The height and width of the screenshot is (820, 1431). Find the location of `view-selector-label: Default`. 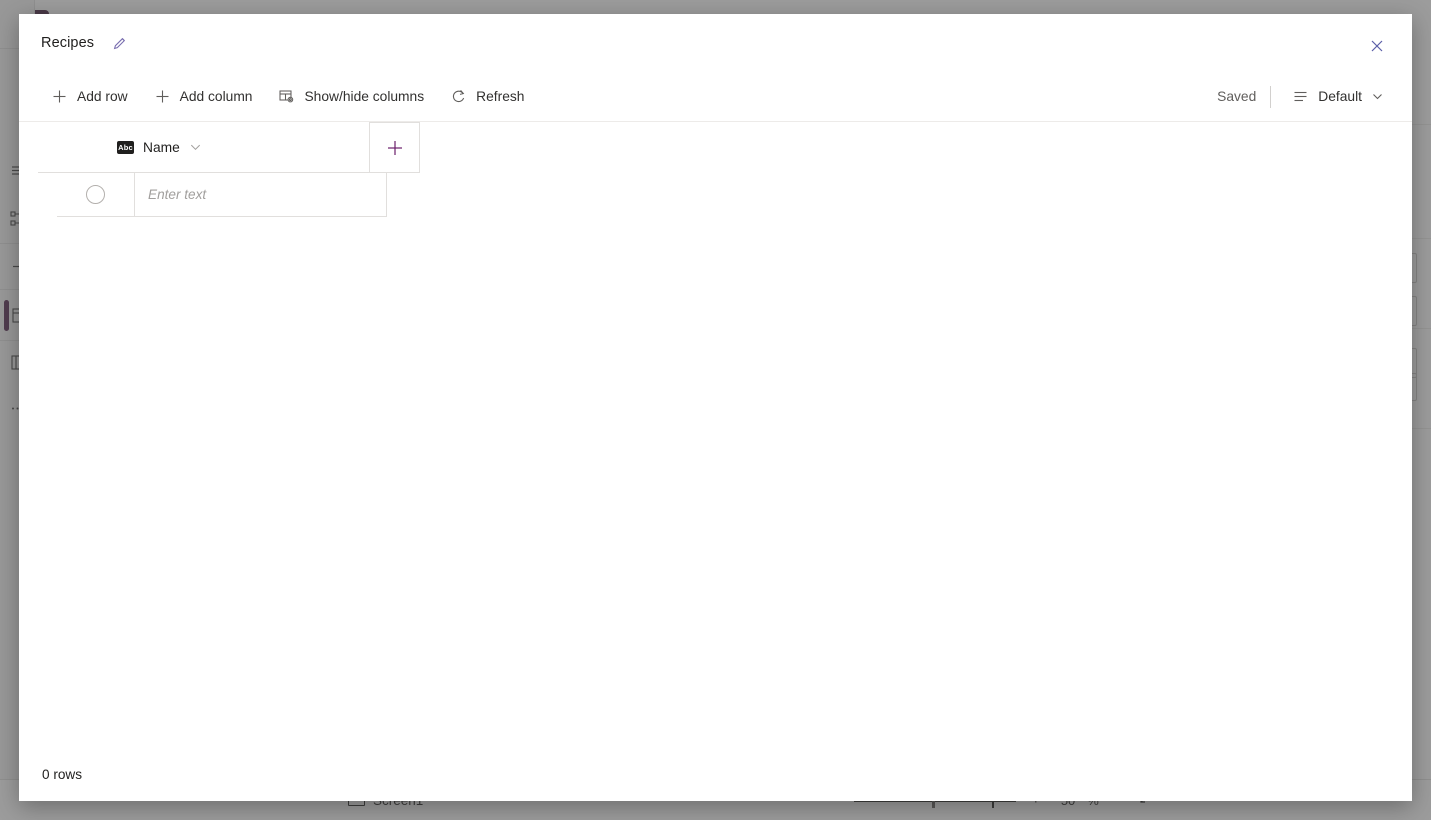

view-selector-label: Default is located at coordinates (1340, 96).